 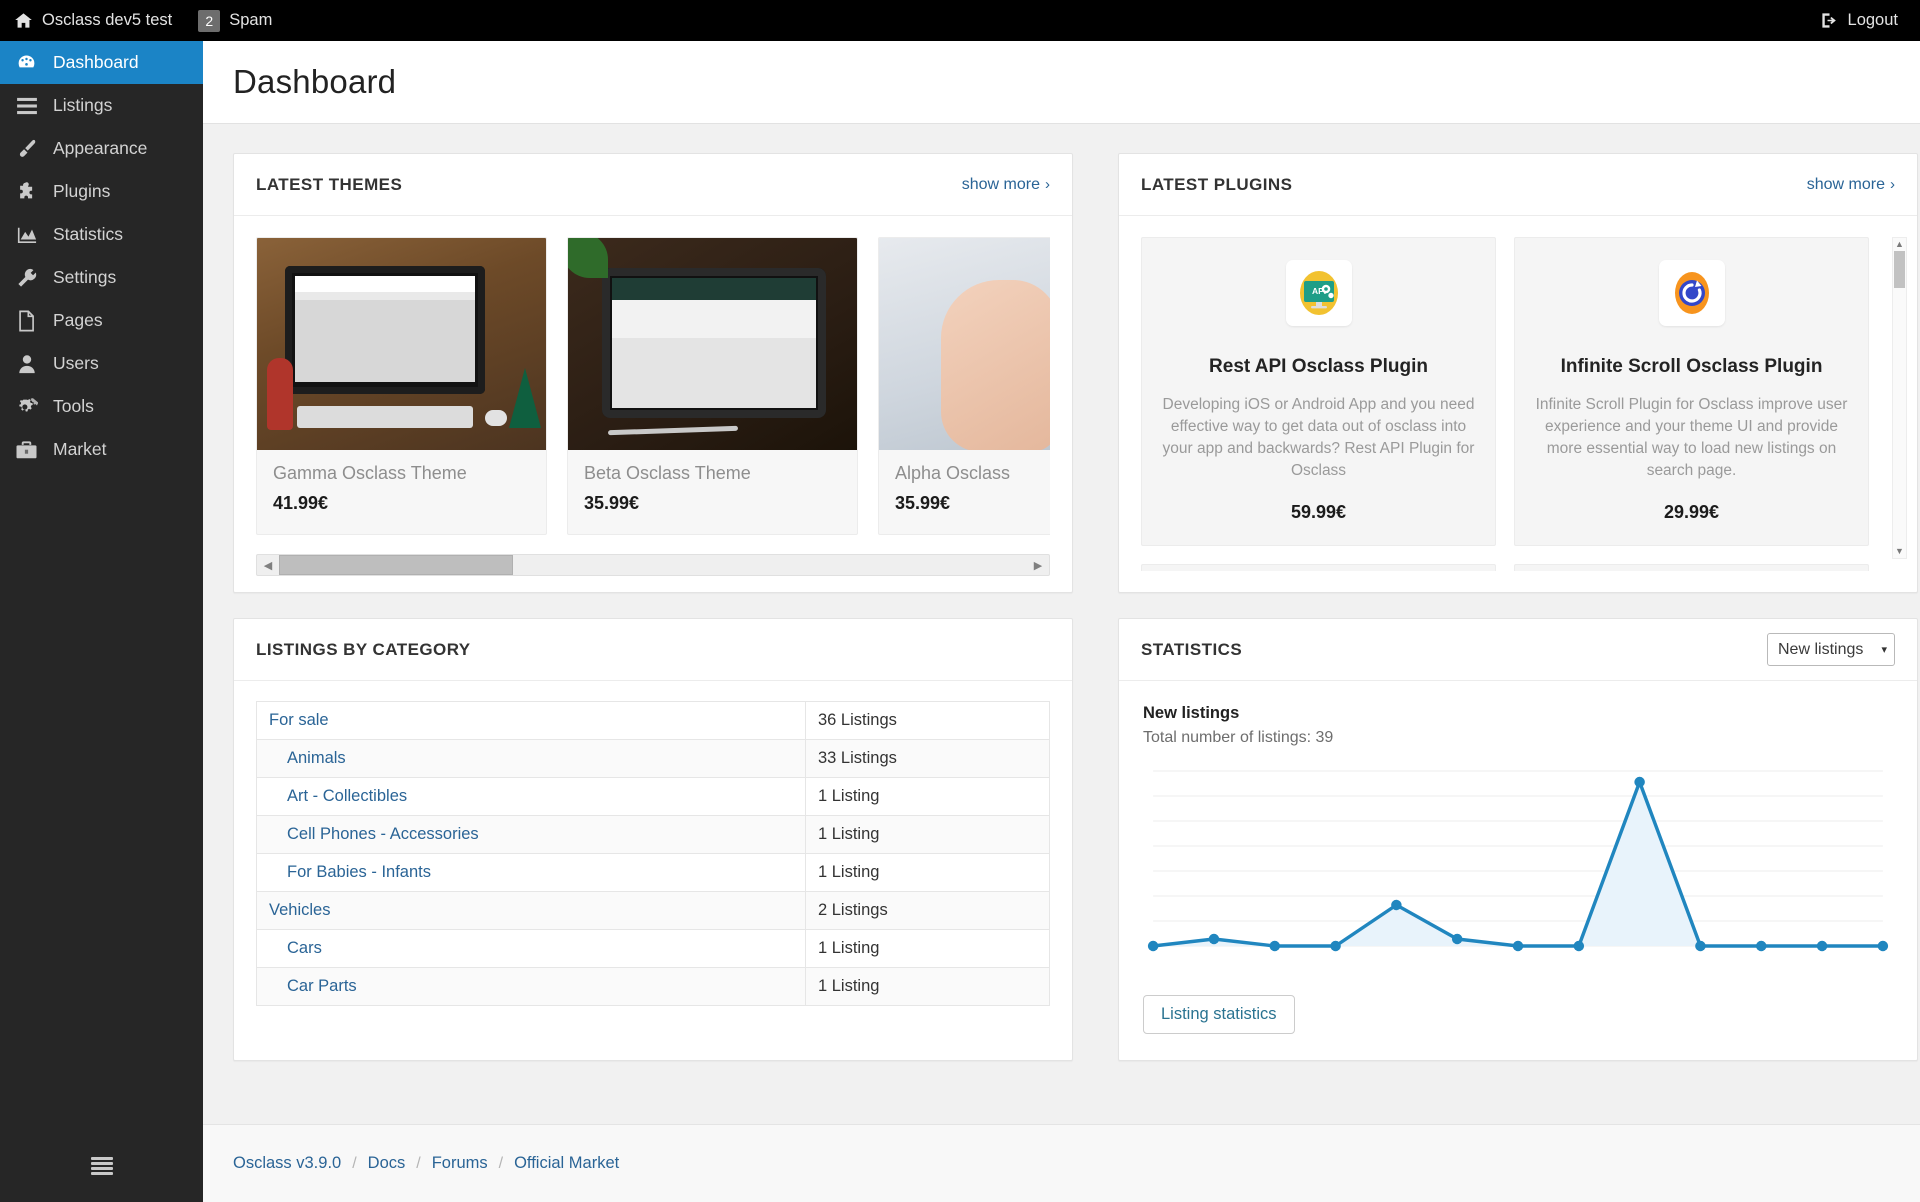 I want to click on themes-carousel-scrollbar: ◀ ▶, so click(x=653, y=565).